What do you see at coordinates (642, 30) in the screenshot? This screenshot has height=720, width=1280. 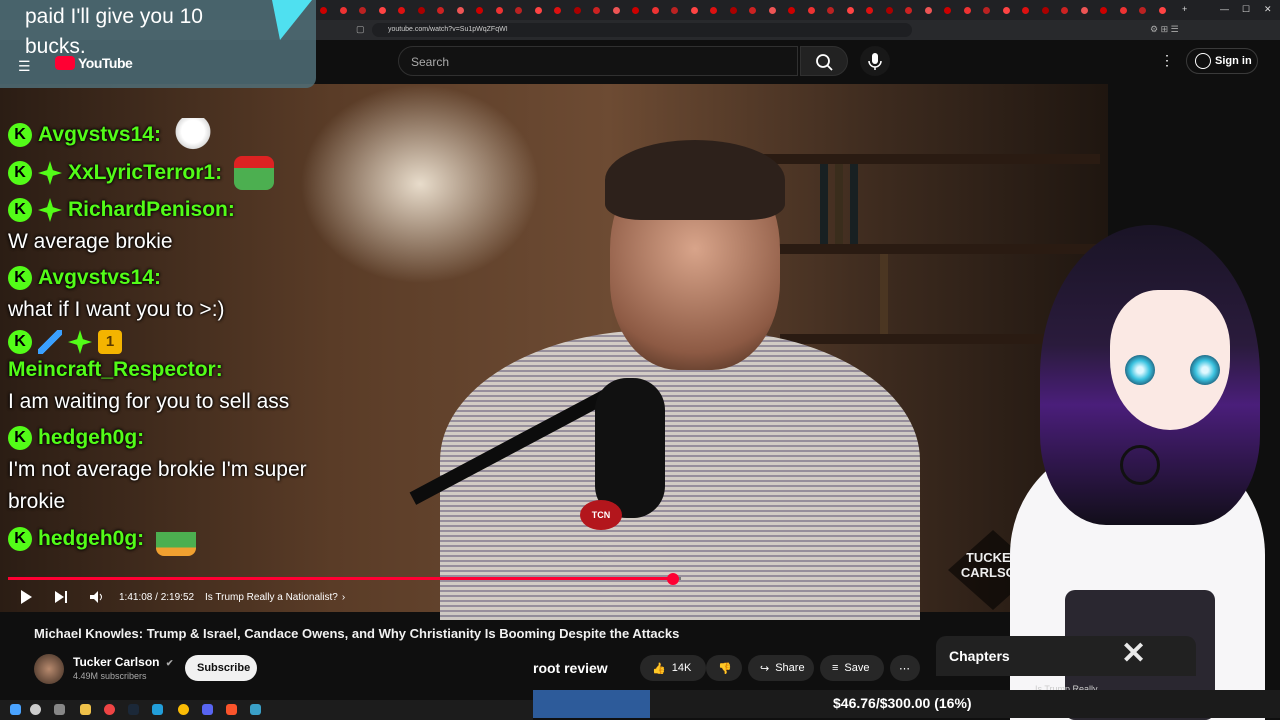 I see `url-field: youtube.com/watch?v=Su1pWqZFqWI` at bounding box center [642, 30].